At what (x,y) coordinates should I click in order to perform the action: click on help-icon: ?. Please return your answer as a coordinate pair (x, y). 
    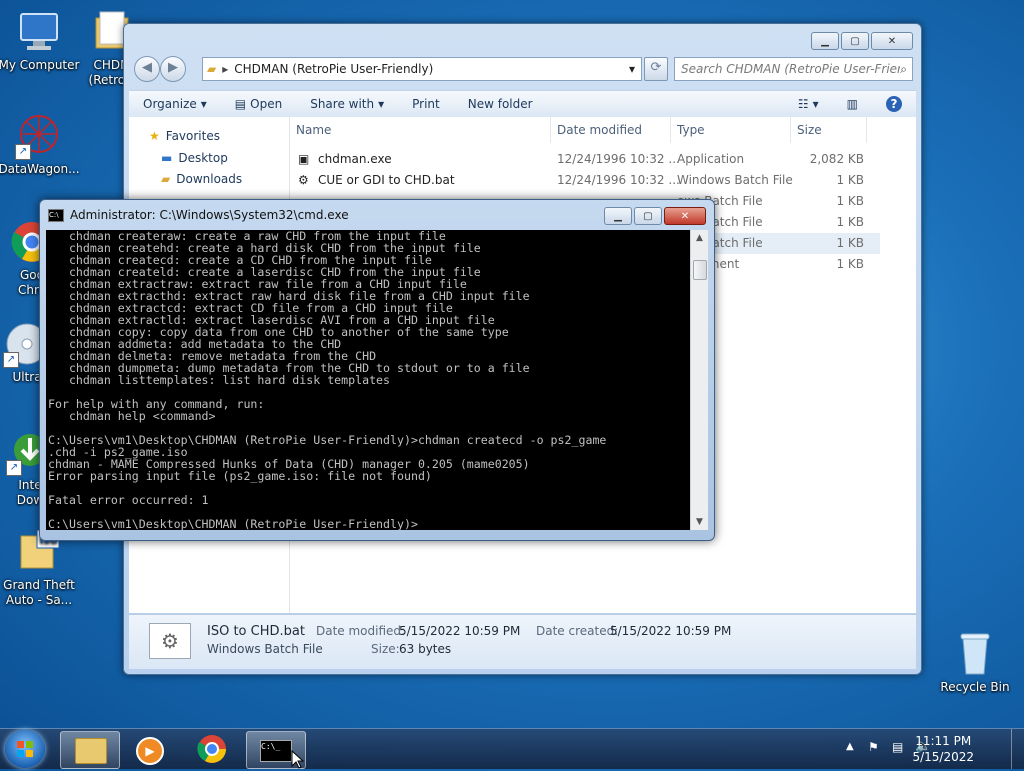
    Looking at the image, I should click on (894, 104).